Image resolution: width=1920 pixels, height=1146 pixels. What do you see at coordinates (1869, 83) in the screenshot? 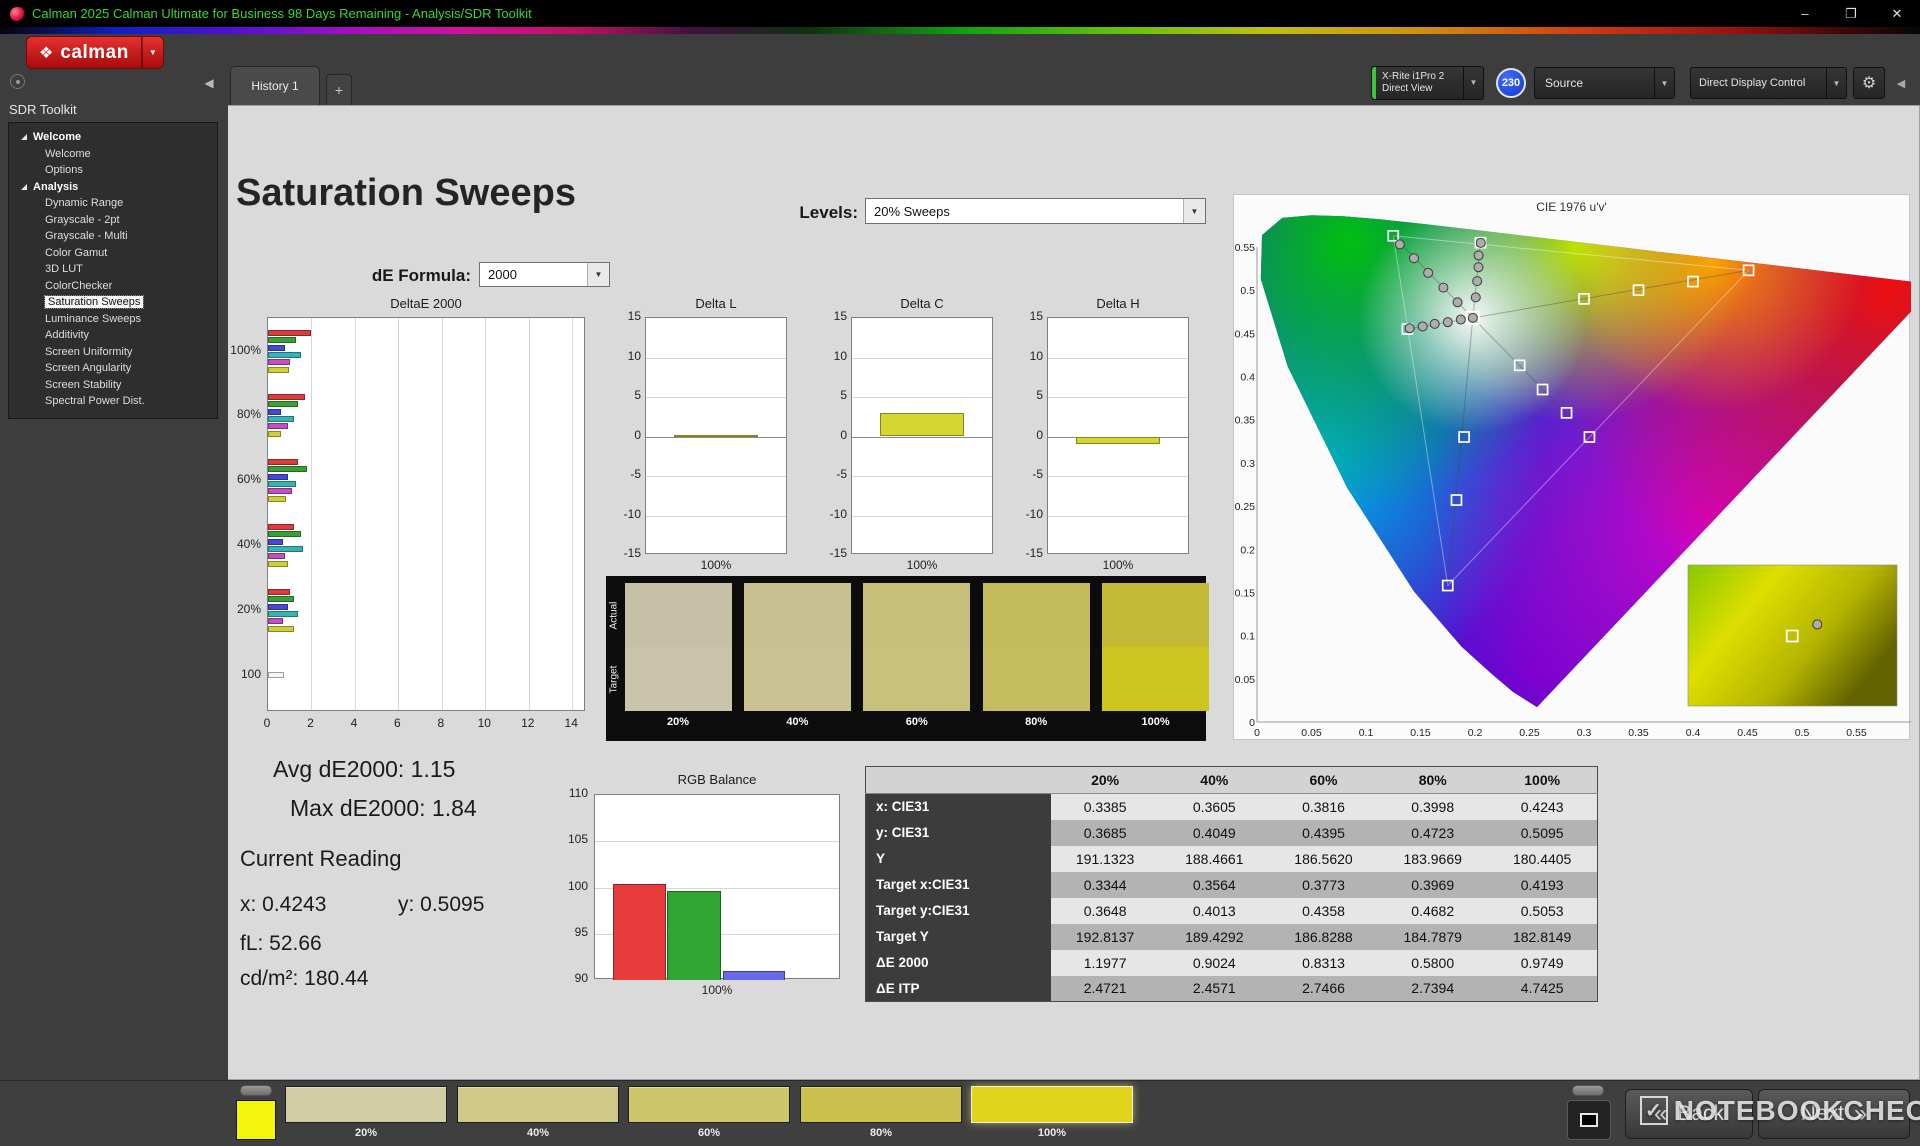
I see `settings-gear-button: ⚙` at bounding box center [1869, 83].